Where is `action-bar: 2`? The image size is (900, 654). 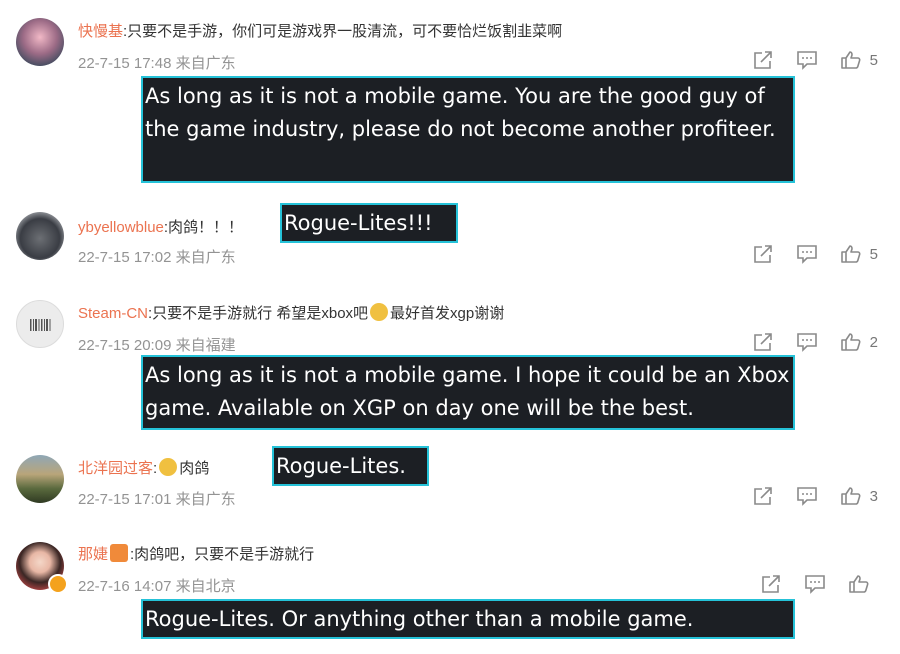 action-bar: 2 is located at coordinates (804, 342).